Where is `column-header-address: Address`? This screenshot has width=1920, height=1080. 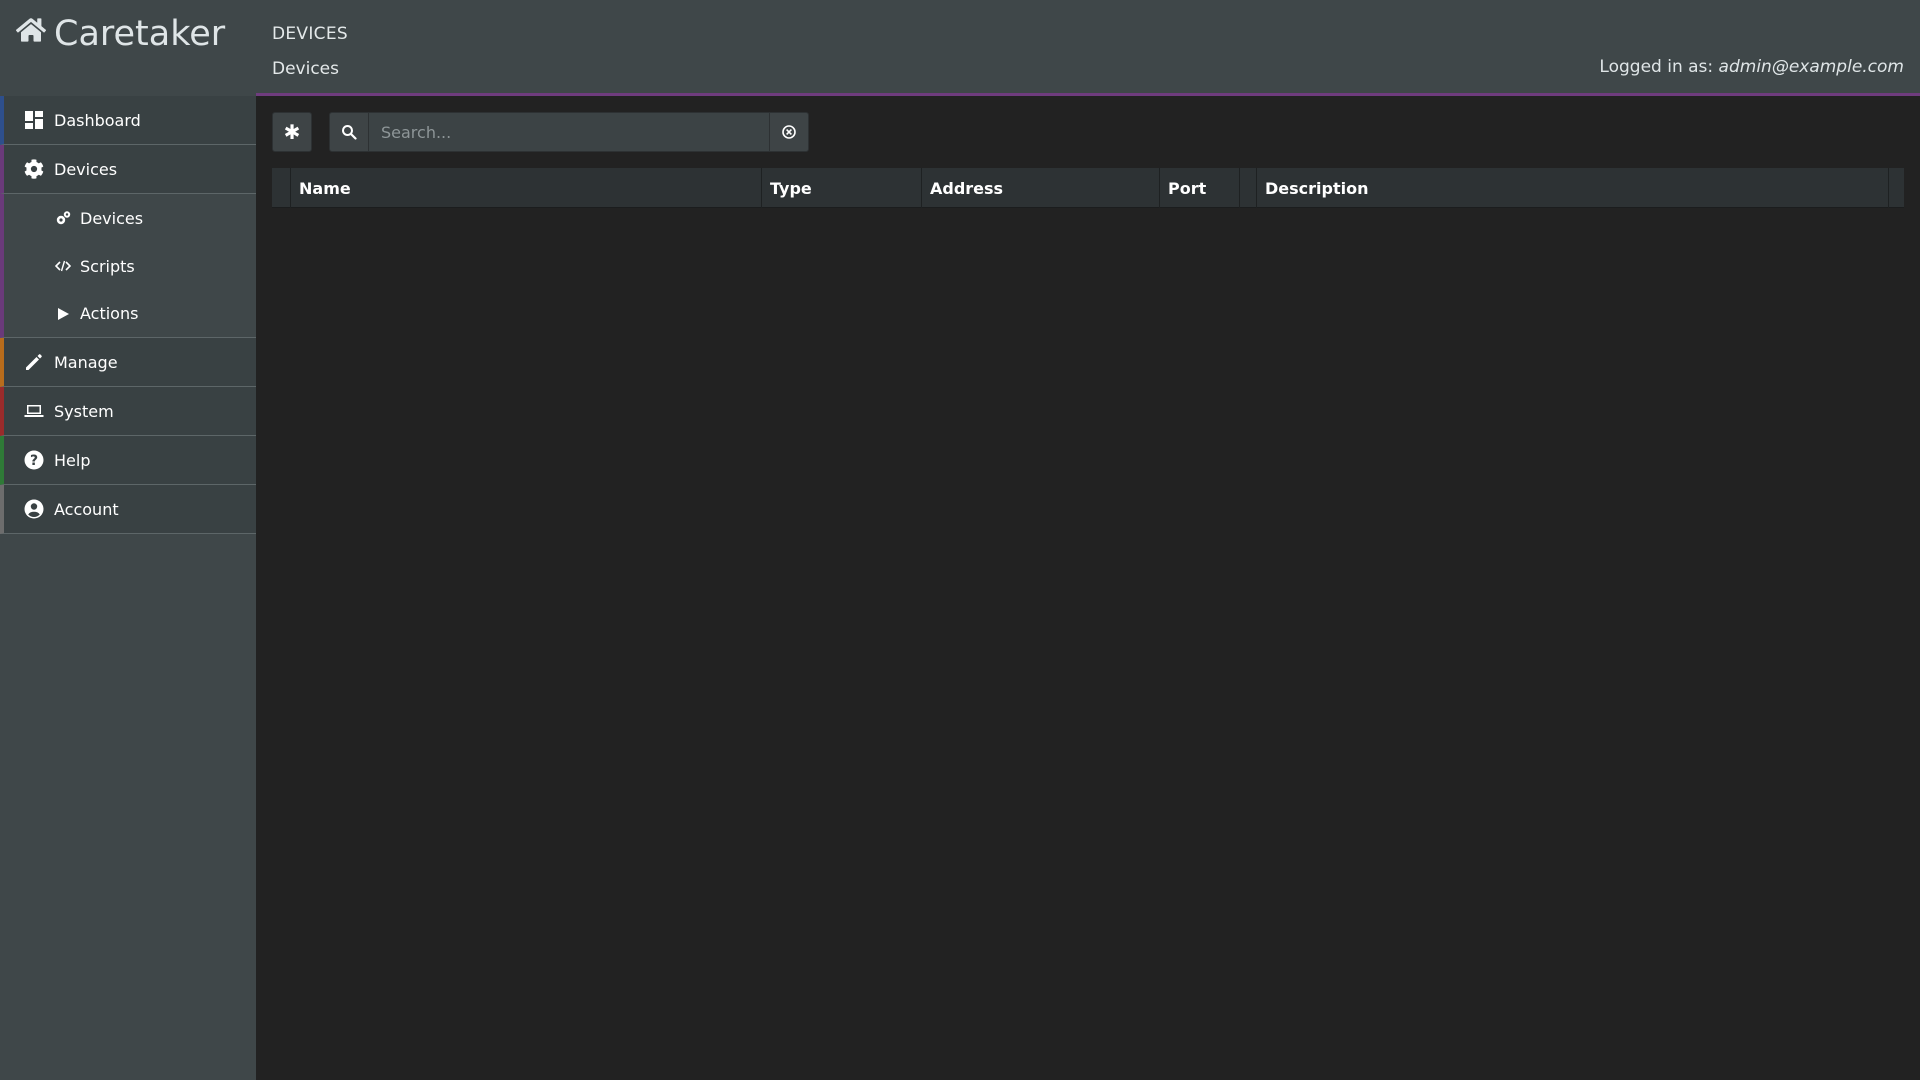
column-header-address: Address is located at coordinates (1040, 188).